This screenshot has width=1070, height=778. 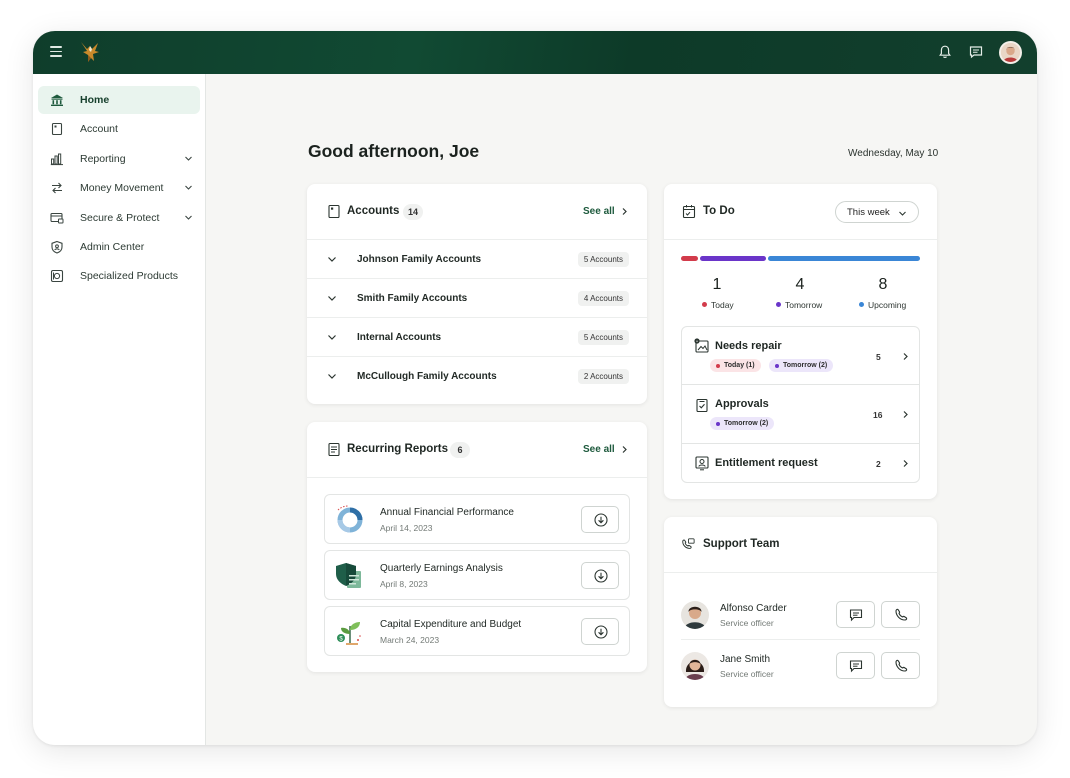 I want to click on todo-card-header: To Do This week, so click(x=800, y=212).